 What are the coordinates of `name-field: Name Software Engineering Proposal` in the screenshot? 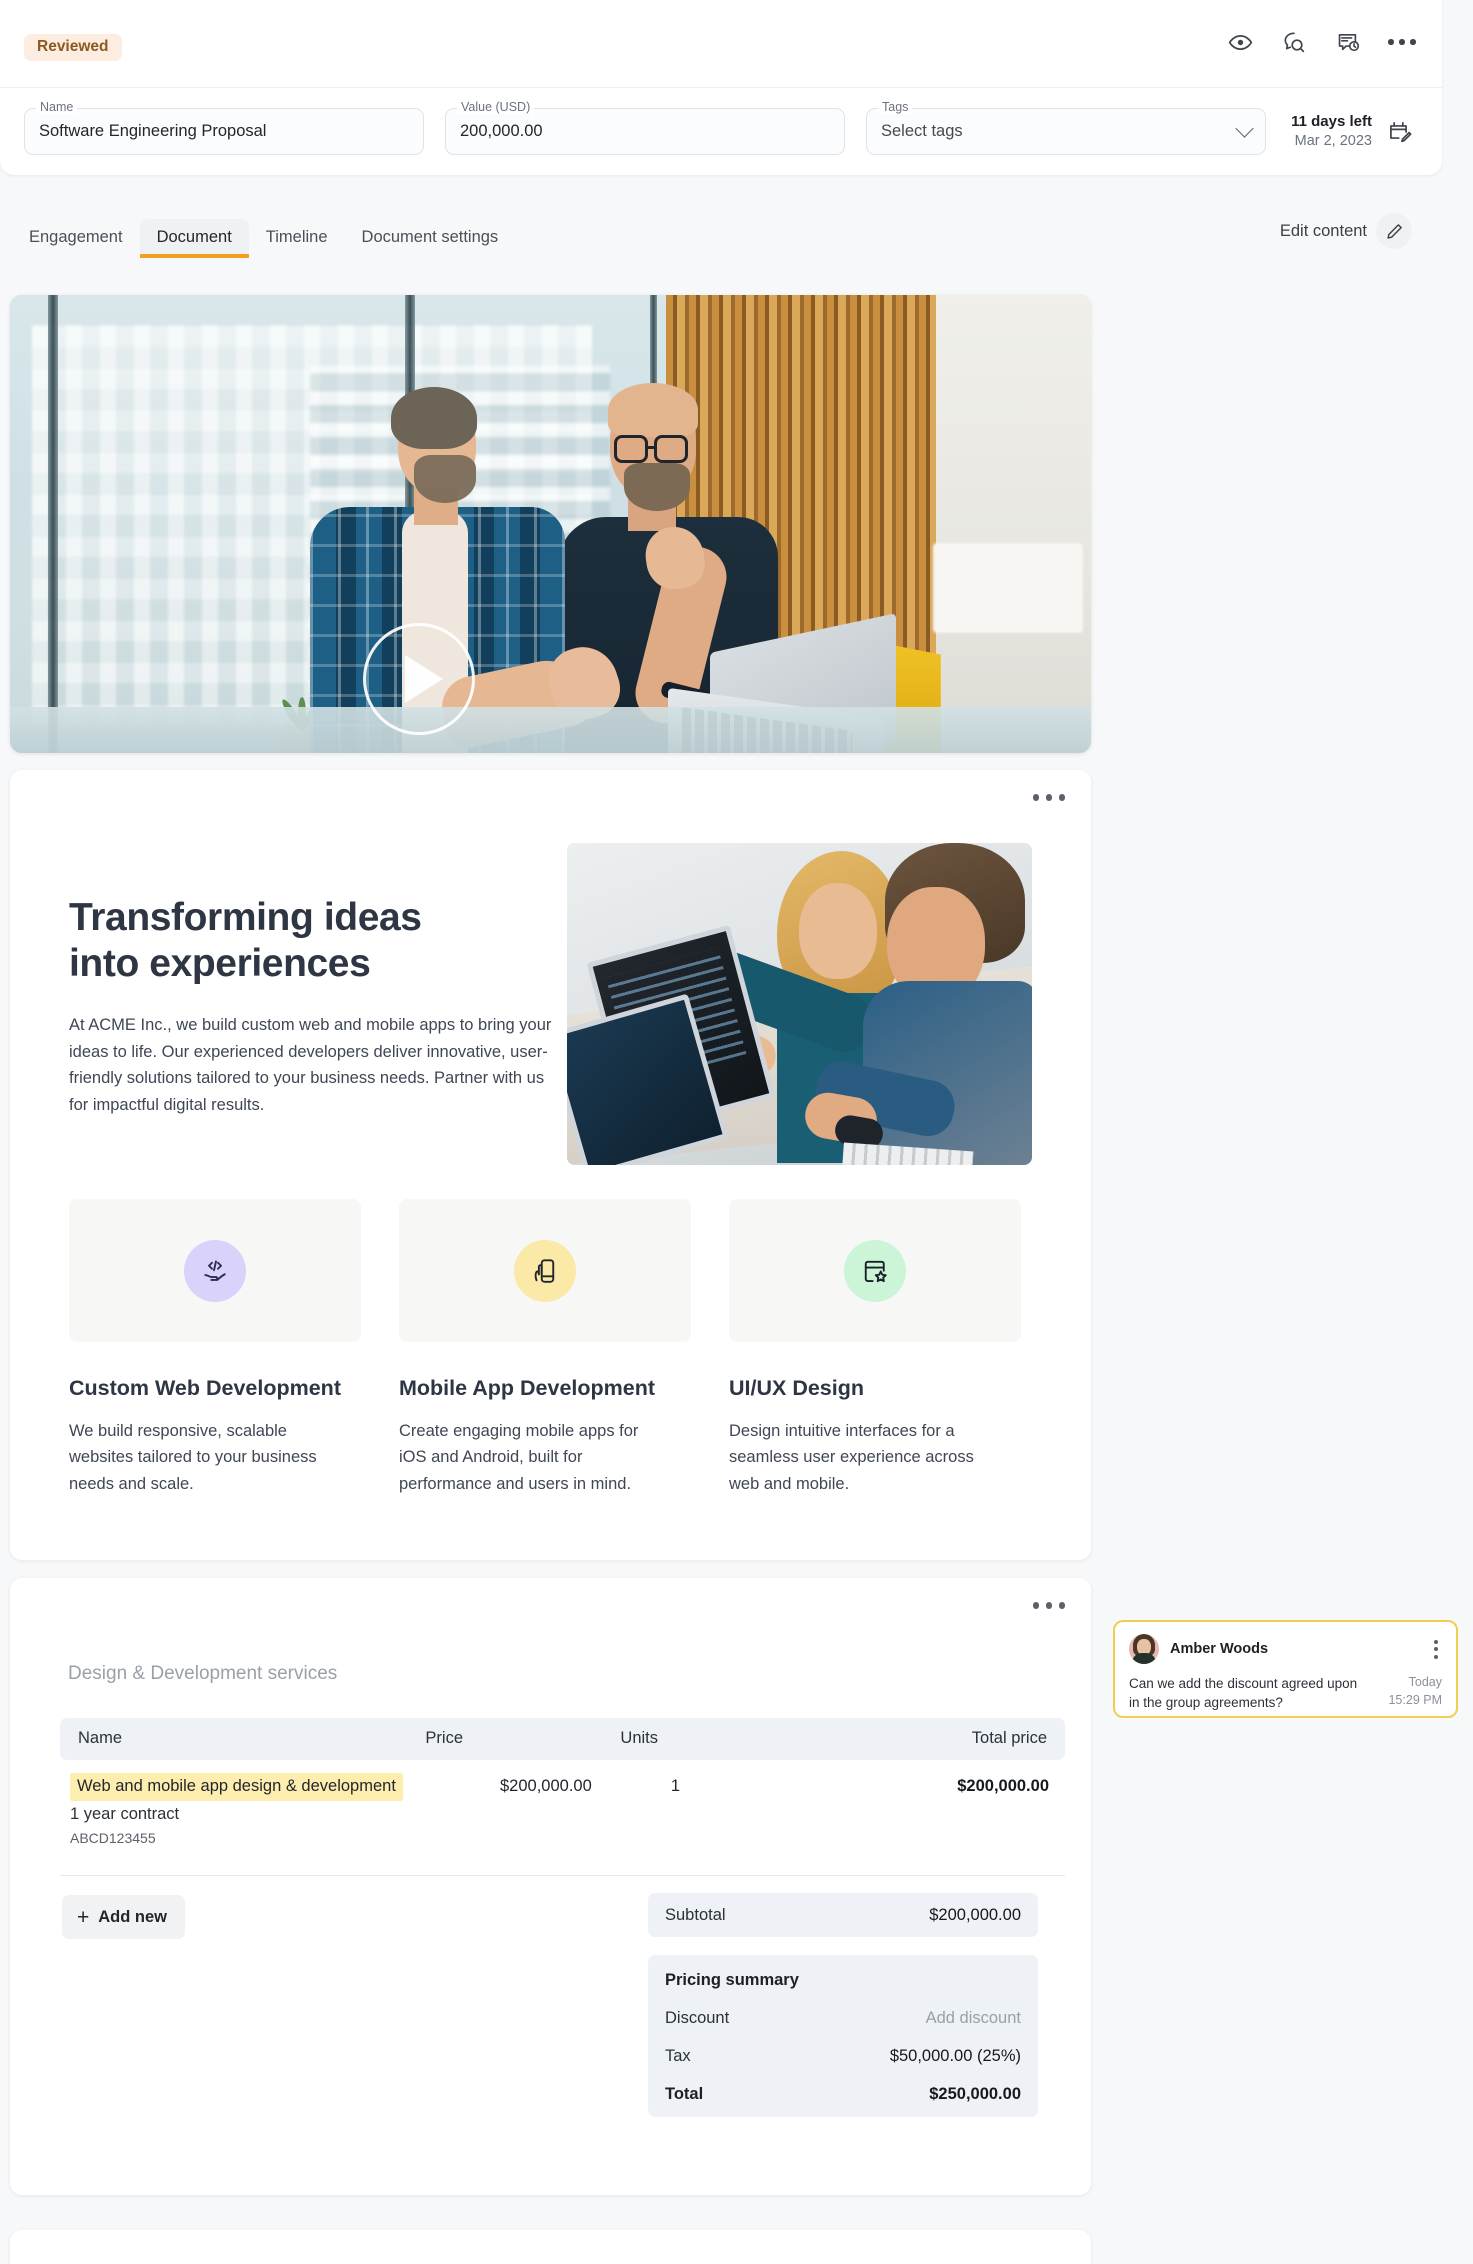 It's located at (224, 128).